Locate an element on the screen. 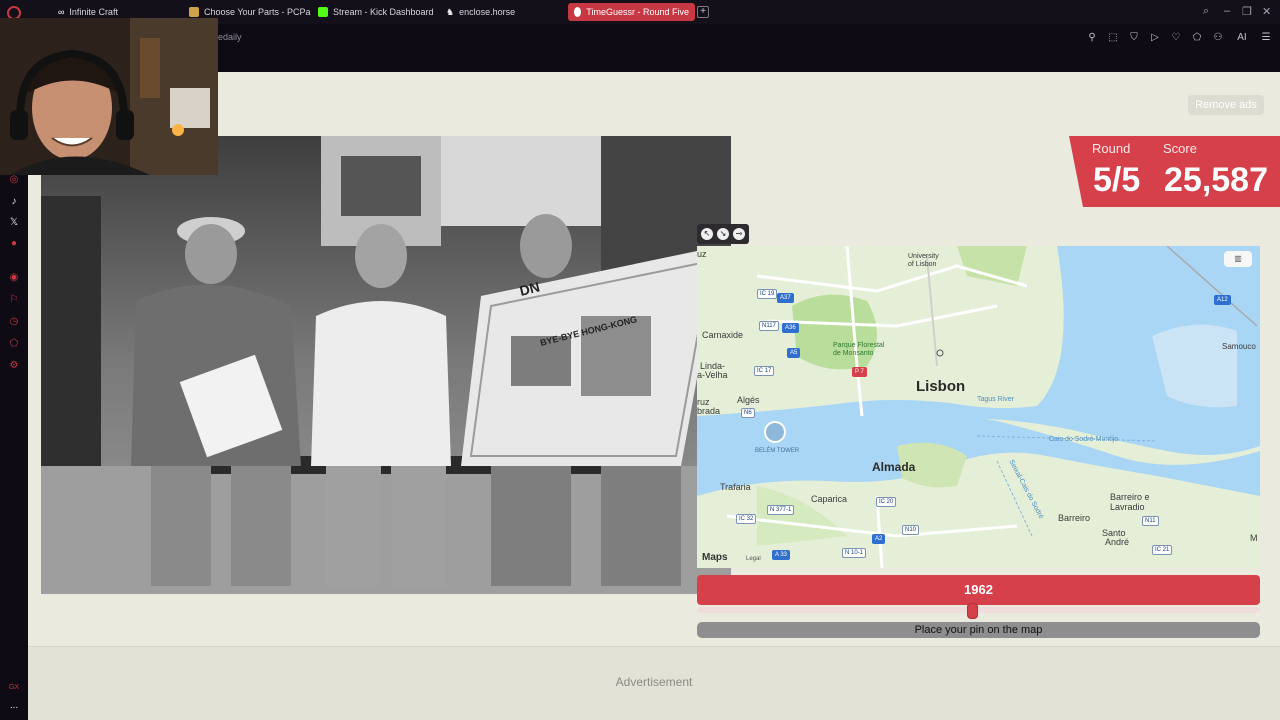 The width and height of the screenshot is (1280, 720). map-label-tagus-river: Tagus River is located at coordinates (995, 399).